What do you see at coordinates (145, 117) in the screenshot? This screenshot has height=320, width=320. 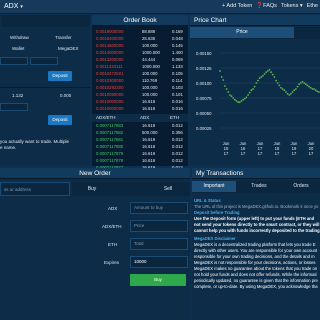 I see `header-adx: ADX` at bounding box center [145, 117].